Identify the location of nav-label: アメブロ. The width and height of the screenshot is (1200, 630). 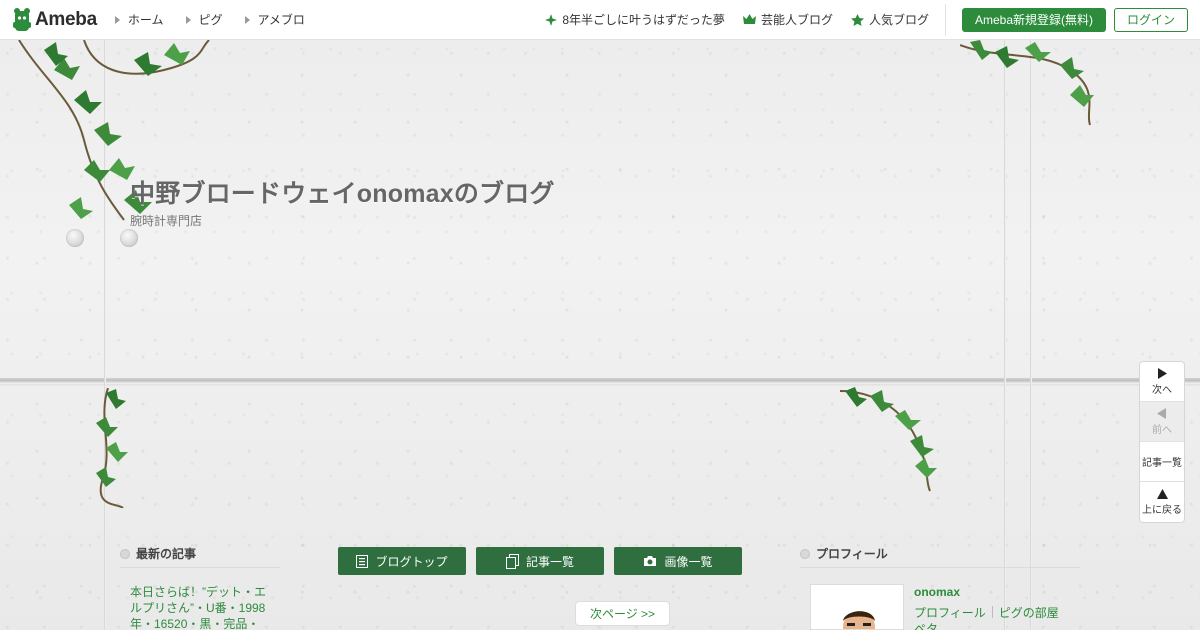
(281, 20).